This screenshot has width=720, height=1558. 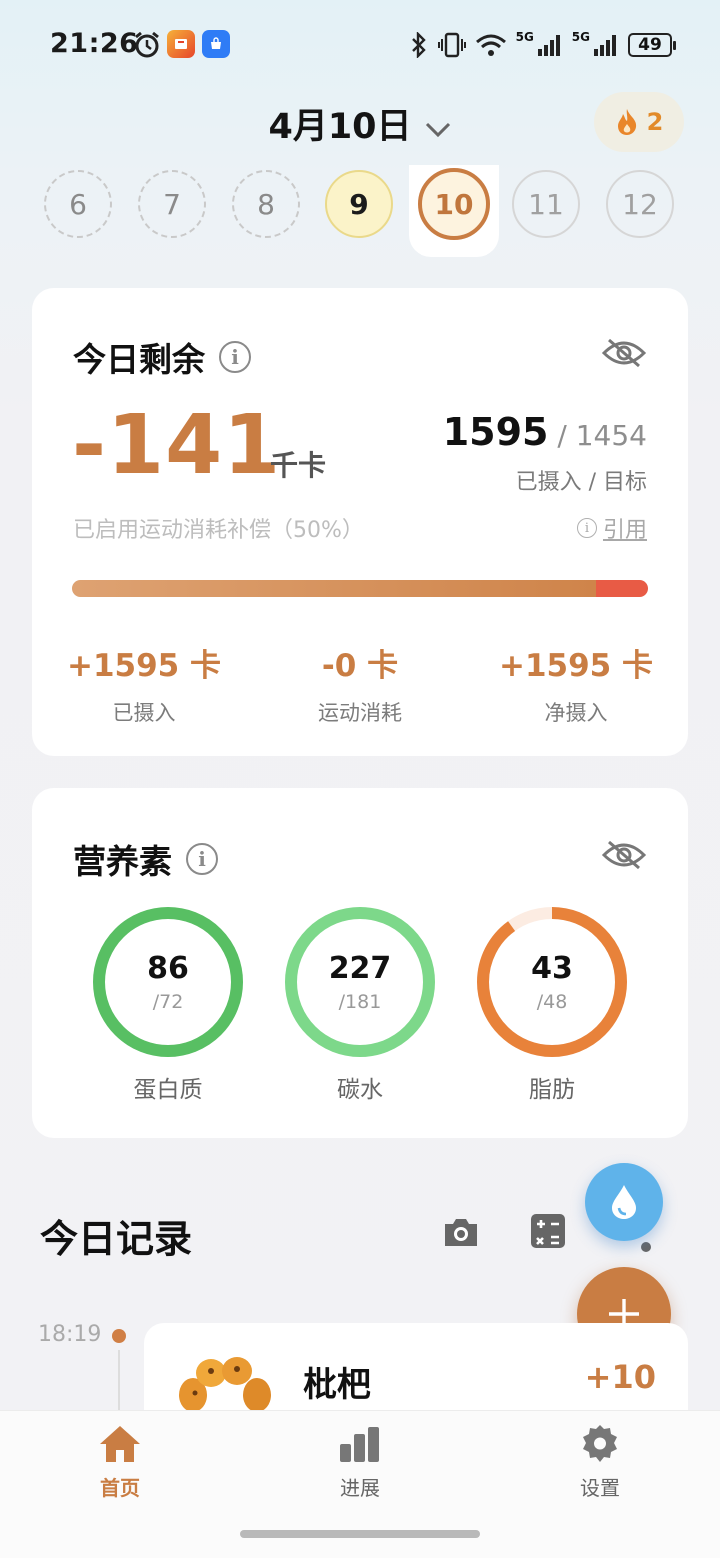 What do you see at coordinates (490, 45) in the screenshot?
I see `wifi-icon` at bounding box center [490, 45].